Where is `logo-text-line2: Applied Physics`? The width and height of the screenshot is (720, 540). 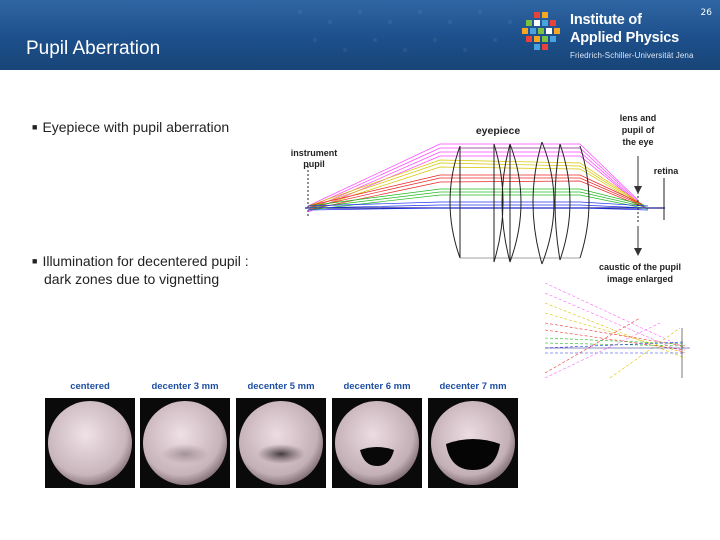 logo-text-line2: Applied Physics is located at coordinates (625, 38).